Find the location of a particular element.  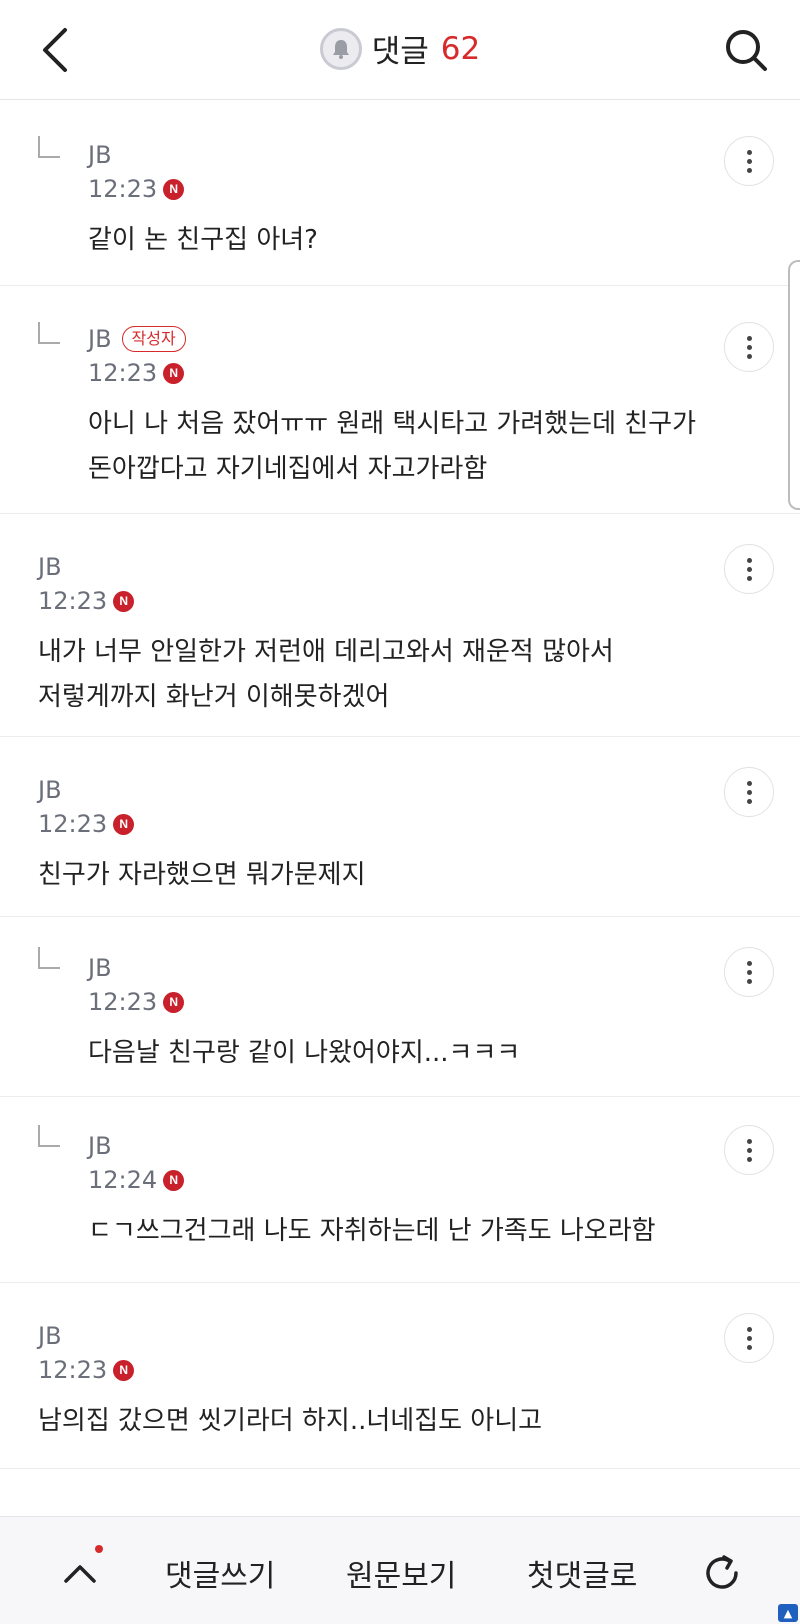

search-button is located at coordinates (746, 50).